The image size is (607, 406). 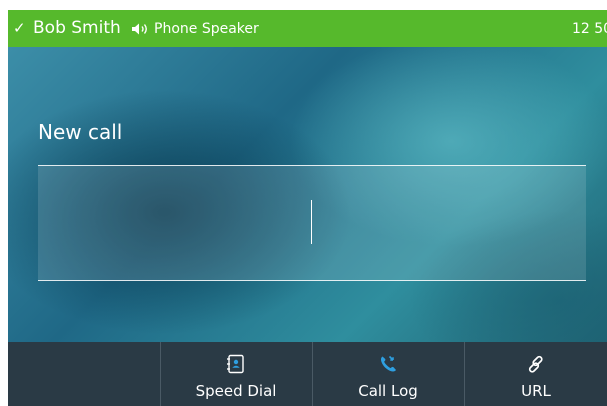 I want to click on page-title: New call, so click(x=80, y=132).